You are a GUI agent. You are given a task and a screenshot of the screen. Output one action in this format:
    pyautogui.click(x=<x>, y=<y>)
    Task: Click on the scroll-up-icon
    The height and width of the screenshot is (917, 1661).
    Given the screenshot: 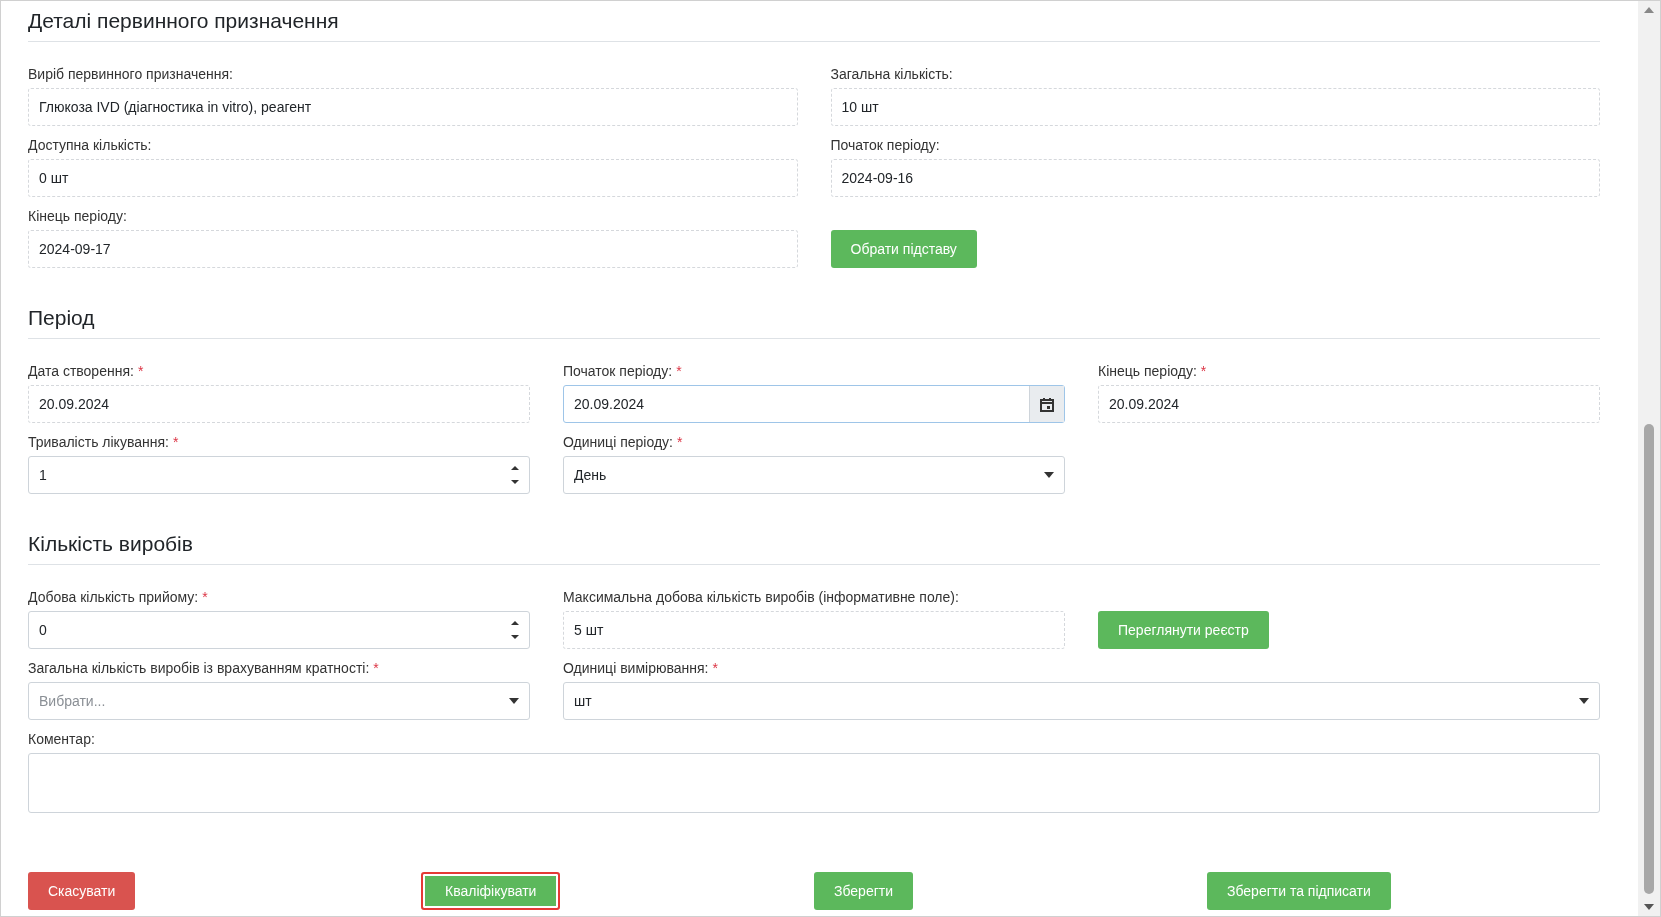 What is the action you would take?
    pyautogui.click(x=1649, y=10)
    